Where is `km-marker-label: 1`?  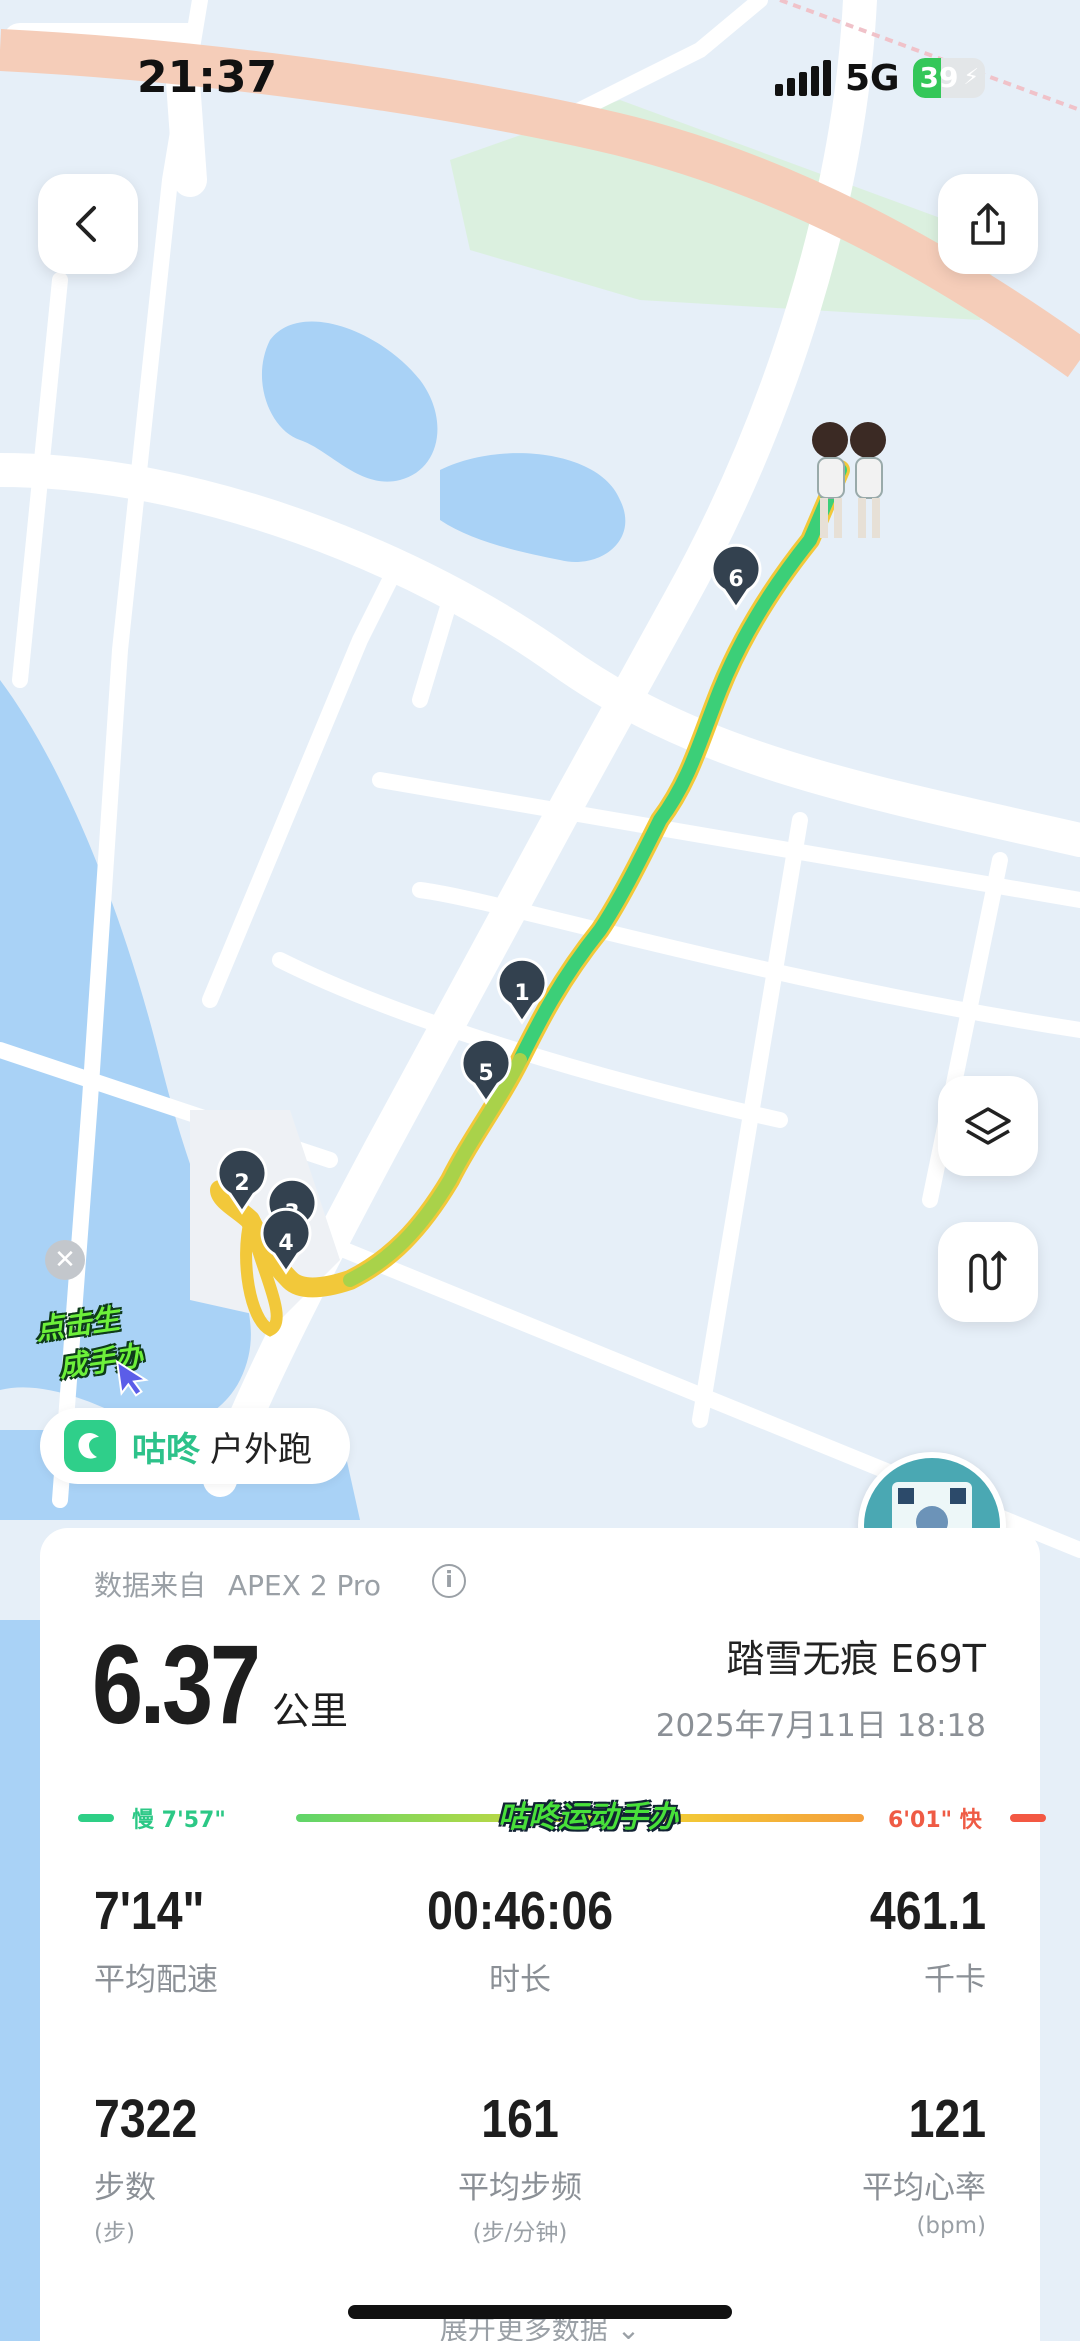 km-marker-label: 1 is located at coordinates (521, 993).